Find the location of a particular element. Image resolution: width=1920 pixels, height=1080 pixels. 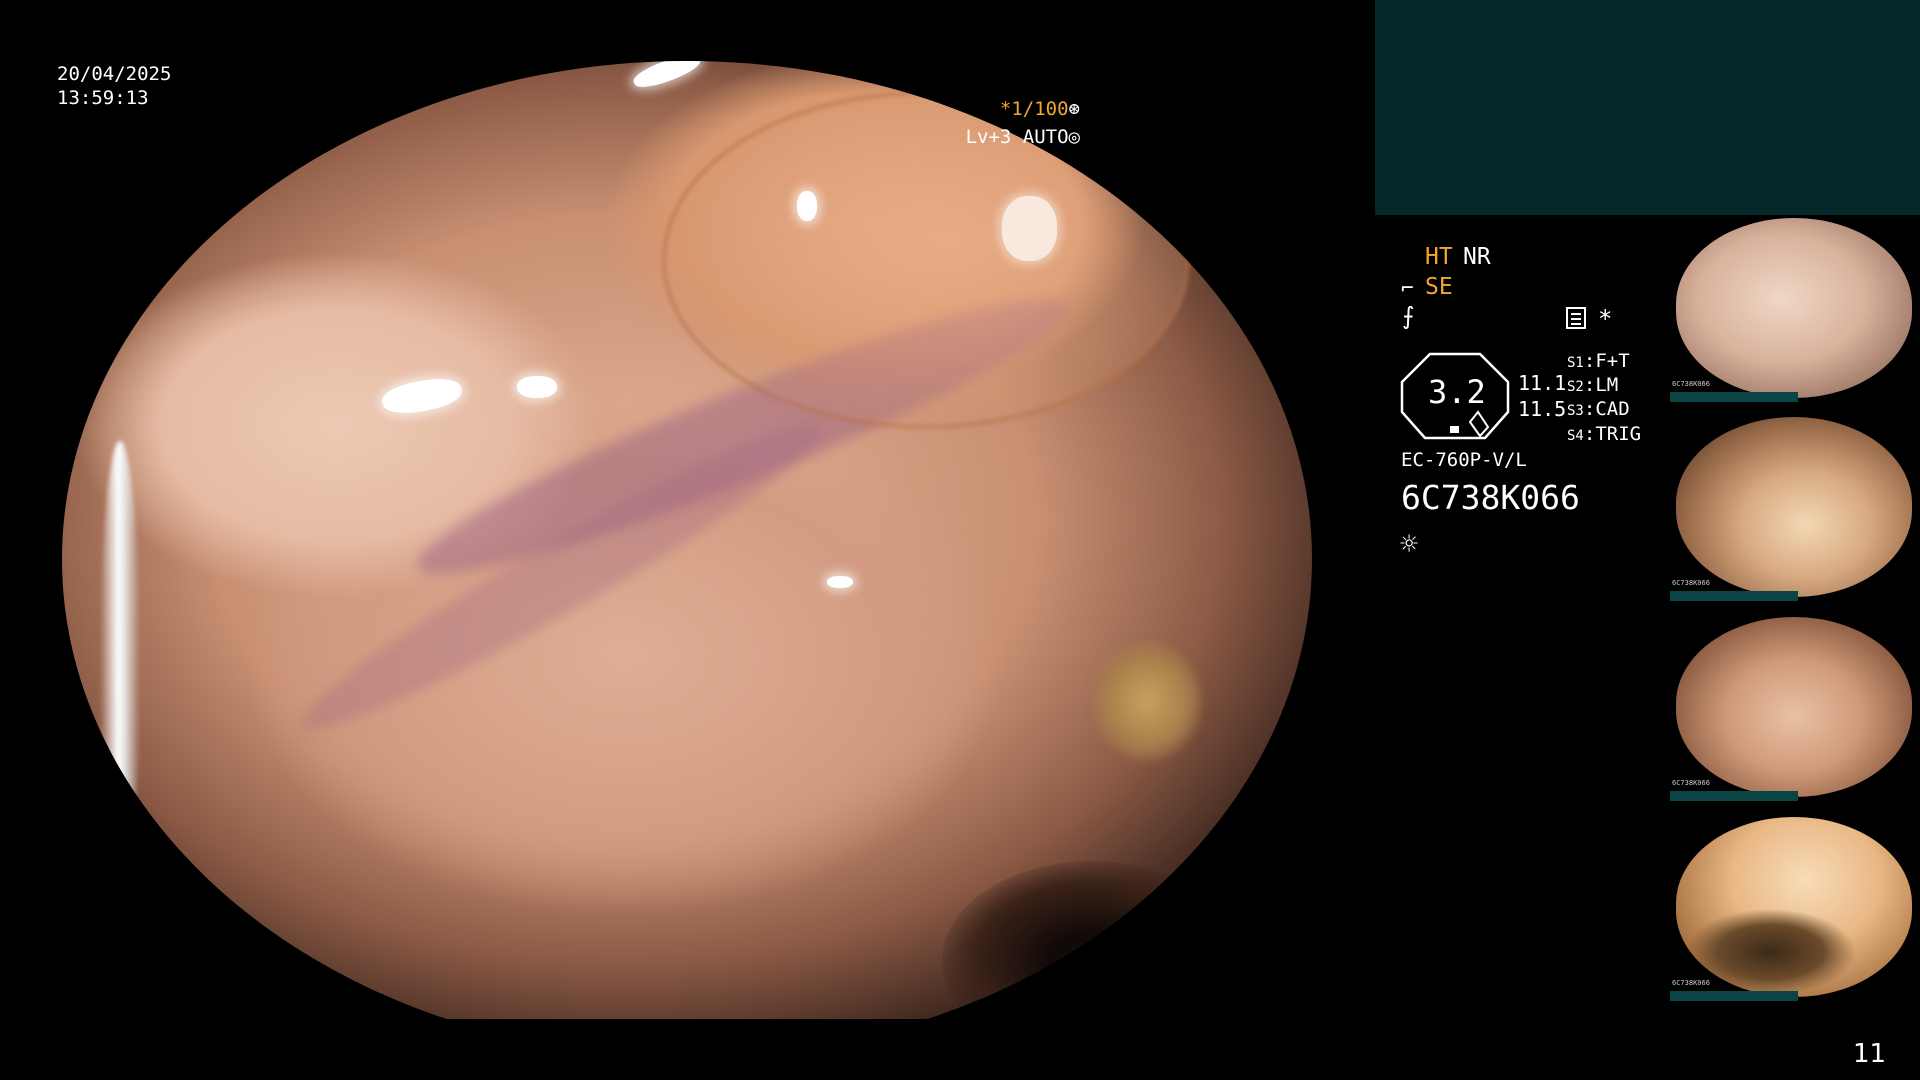

time-readout: 13:59:13 is located at coordinates (103, 98).